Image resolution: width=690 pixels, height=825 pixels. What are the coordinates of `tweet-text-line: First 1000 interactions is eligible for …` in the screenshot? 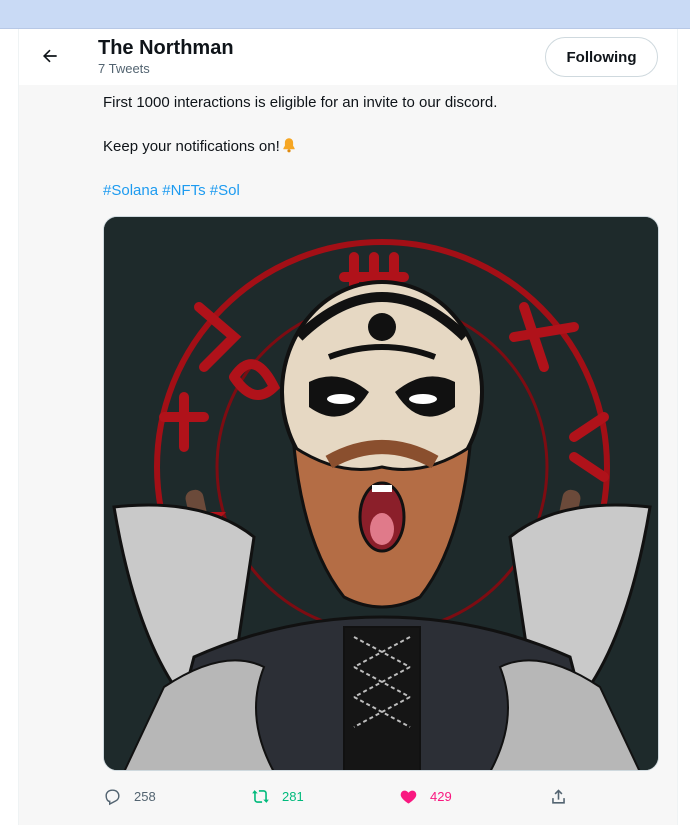 It's located at (300, 102).